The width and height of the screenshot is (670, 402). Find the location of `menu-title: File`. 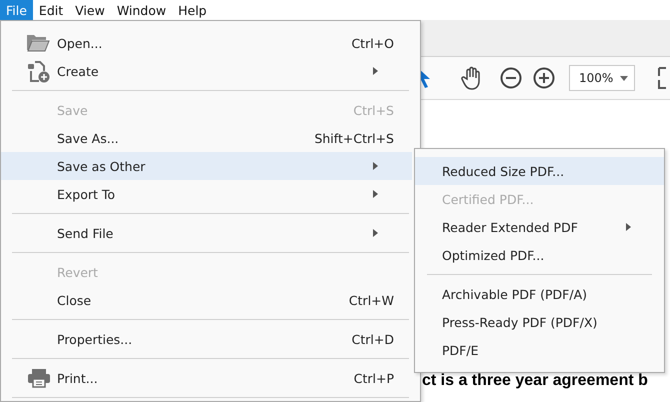

menu-title: File is located at coordinates (16, 10).